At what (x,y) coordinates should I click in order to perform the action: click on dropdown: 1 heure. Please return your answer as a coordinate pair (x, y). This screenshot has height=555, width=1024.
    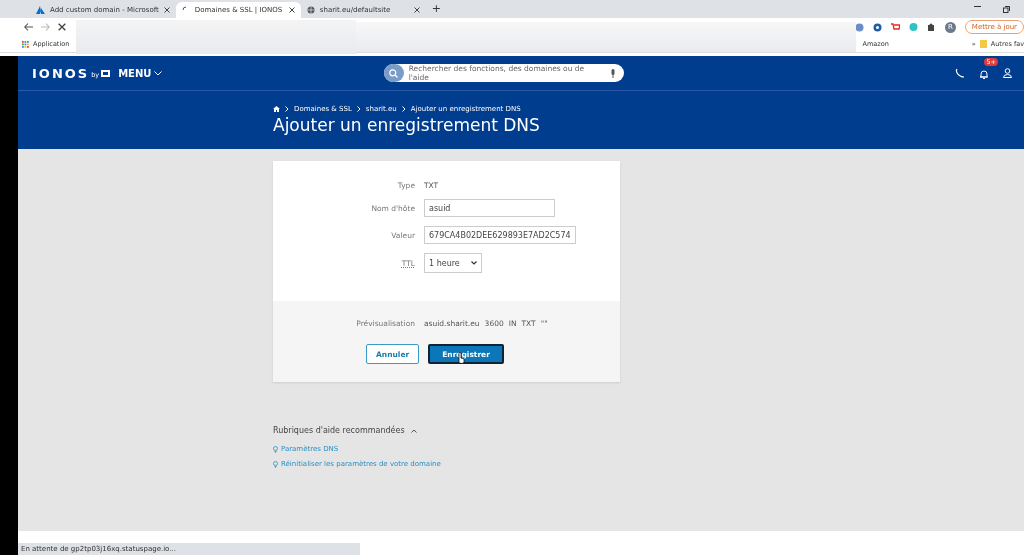
    Looking at the image, I should click on (453, 263).